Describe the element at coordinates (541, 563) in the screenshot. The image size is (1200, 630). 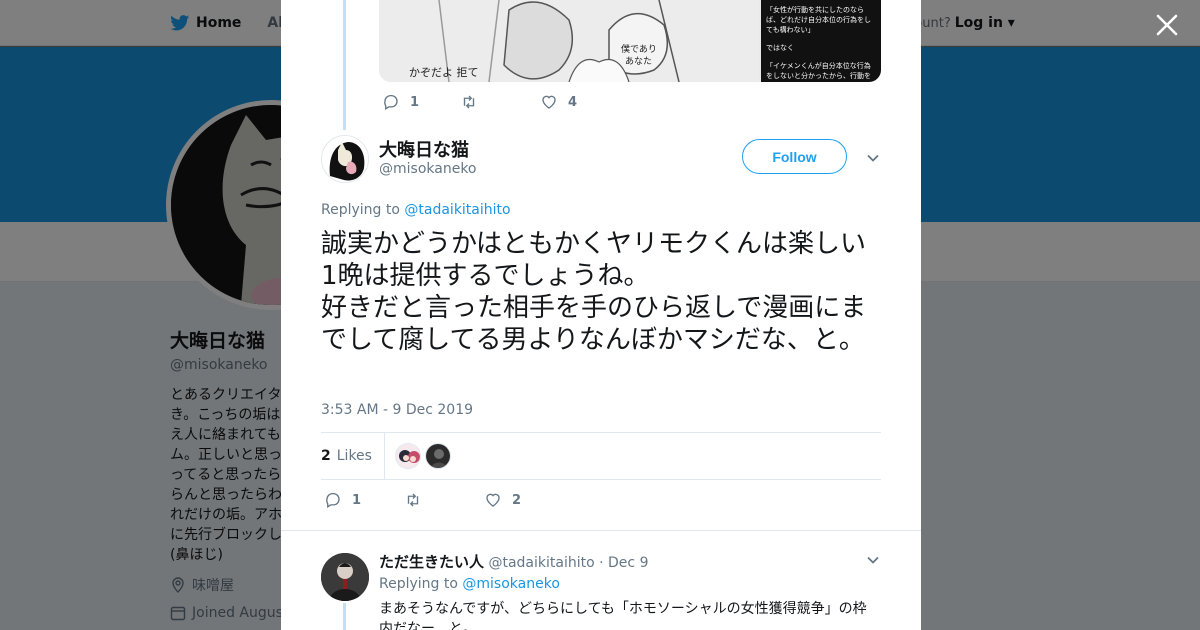
I see `reply-author-handle: @tadaikitaihito` at that location.